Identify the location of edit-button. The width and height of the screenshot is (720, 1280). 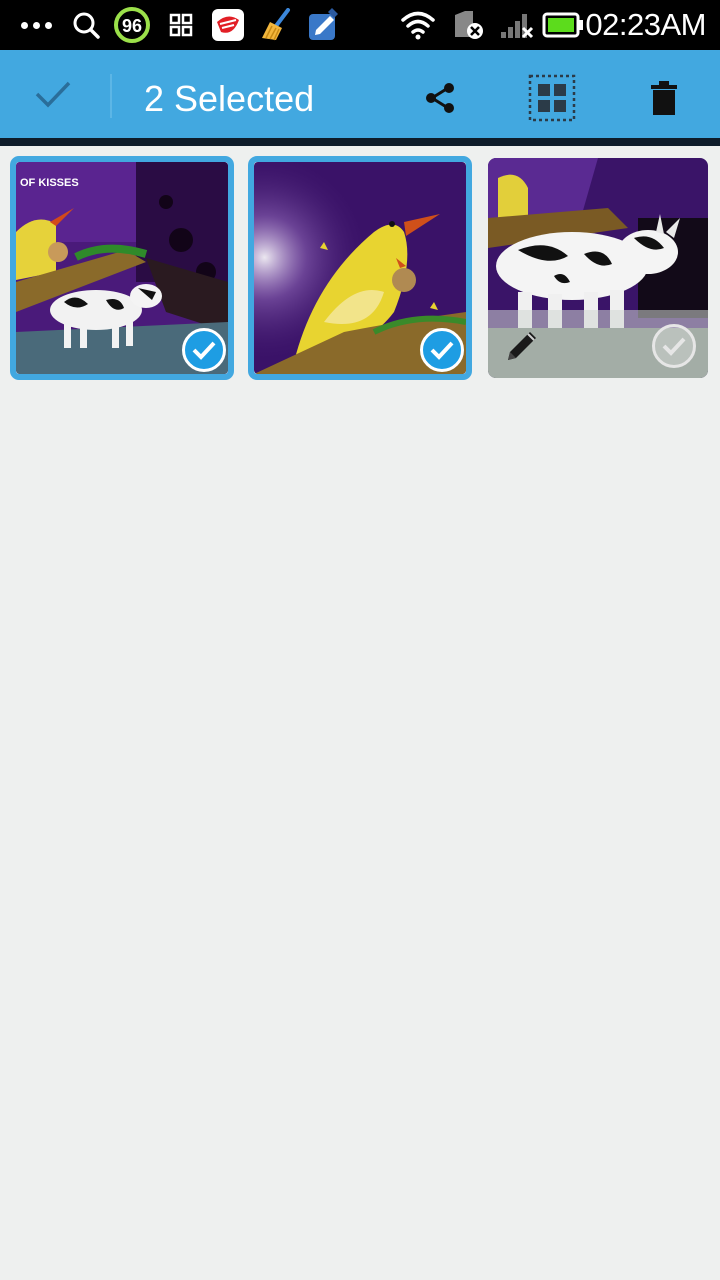
(522, 346).